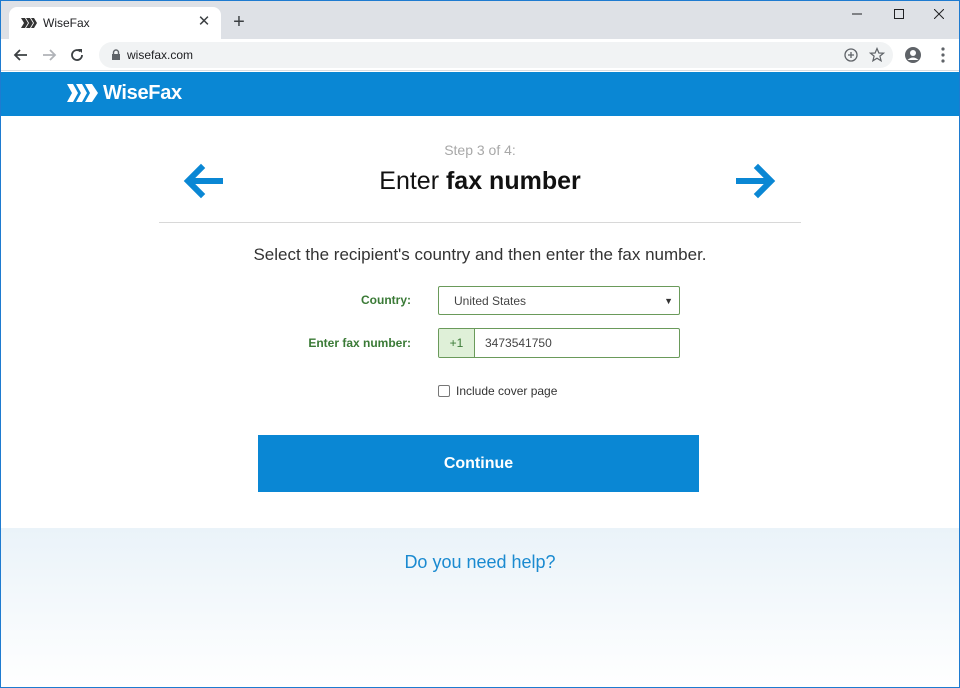 The height and width of the screenshot is (688, 960). I want to click on close-icon, so click(939, 14).